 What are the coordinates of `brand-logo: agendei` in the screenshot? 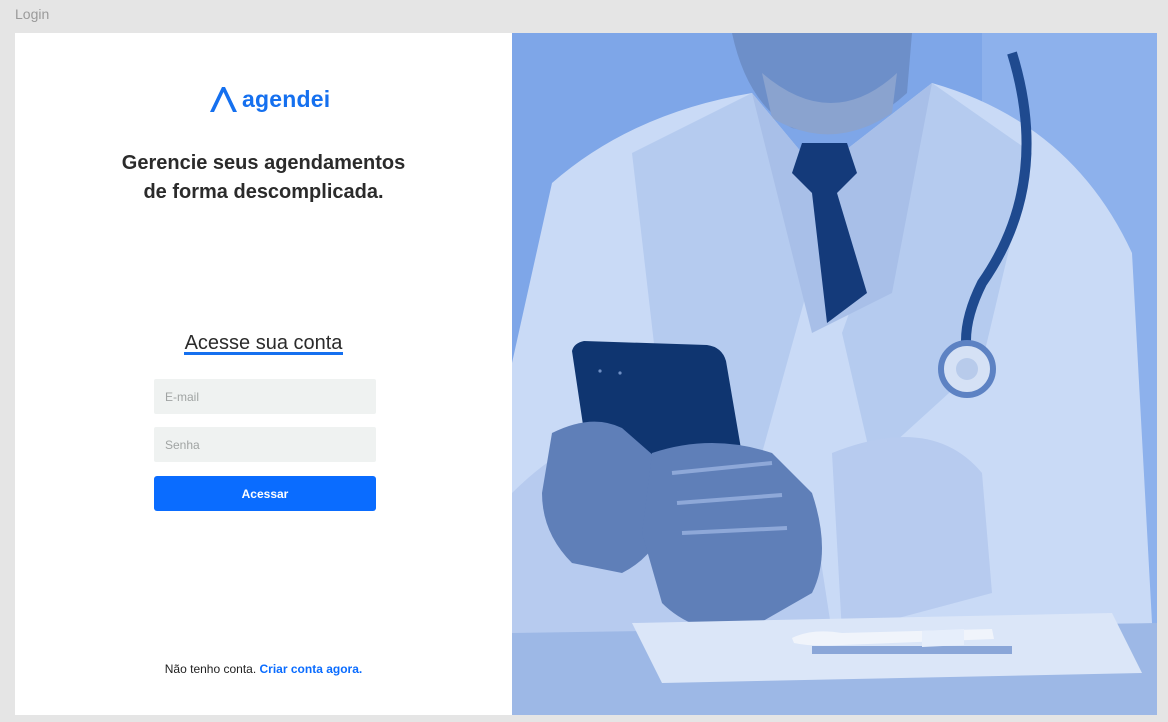 It's located at (269, 99).